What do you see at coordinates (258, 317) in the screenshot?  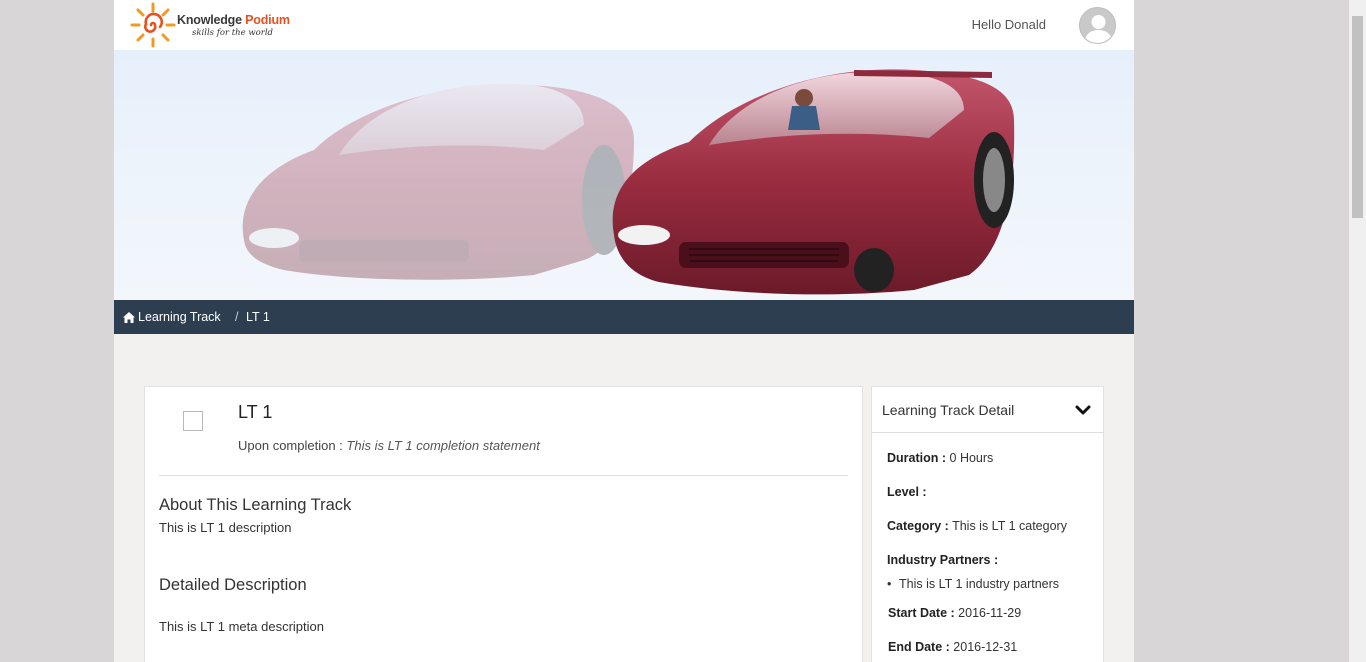 I see `breadcrumb-current: LT 1` at bounding box center [258, 317].